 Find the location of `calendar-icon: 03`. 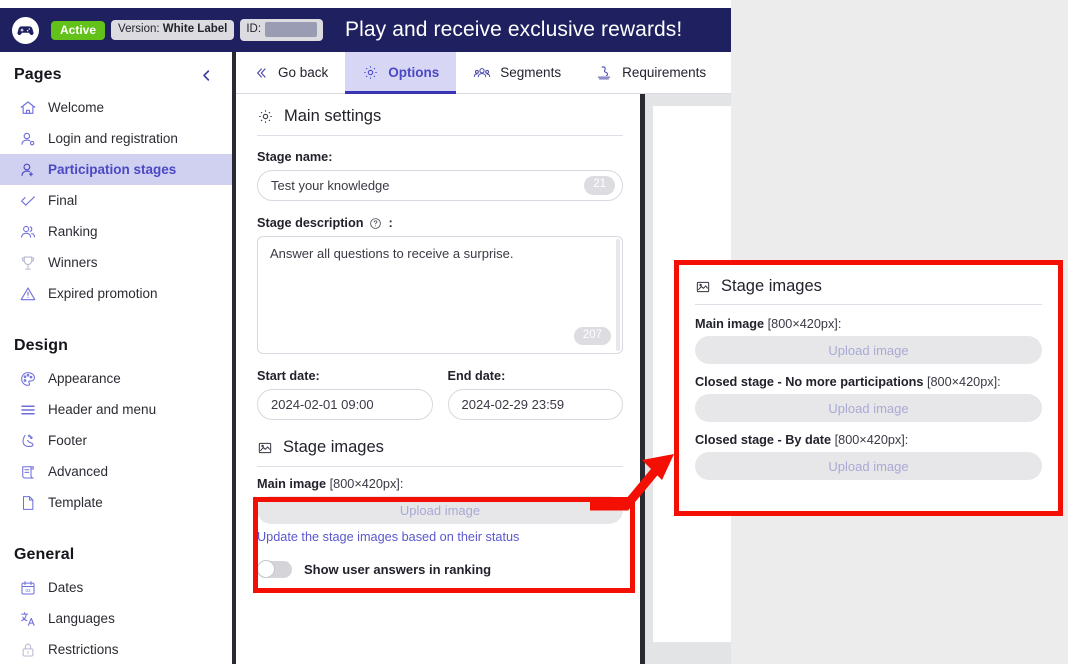

calendar-icon: 03 is located at coordinates (27, 587).